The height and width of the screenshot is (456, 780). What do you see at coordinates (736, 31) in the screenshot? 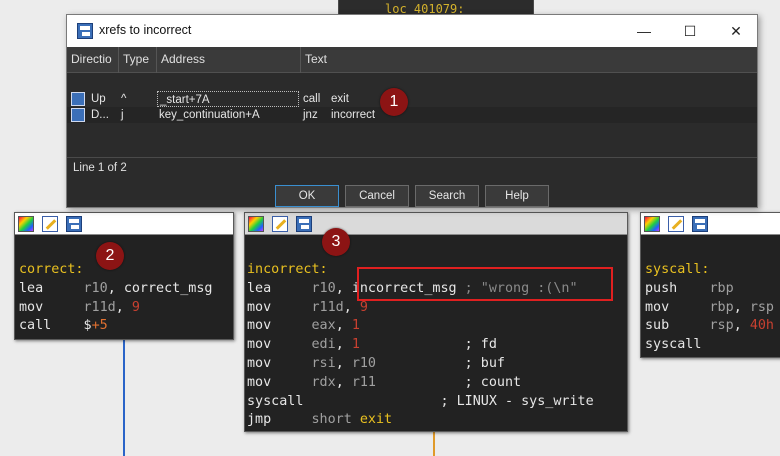
I see `close-button: ✕` at bounding box center [736, 31].